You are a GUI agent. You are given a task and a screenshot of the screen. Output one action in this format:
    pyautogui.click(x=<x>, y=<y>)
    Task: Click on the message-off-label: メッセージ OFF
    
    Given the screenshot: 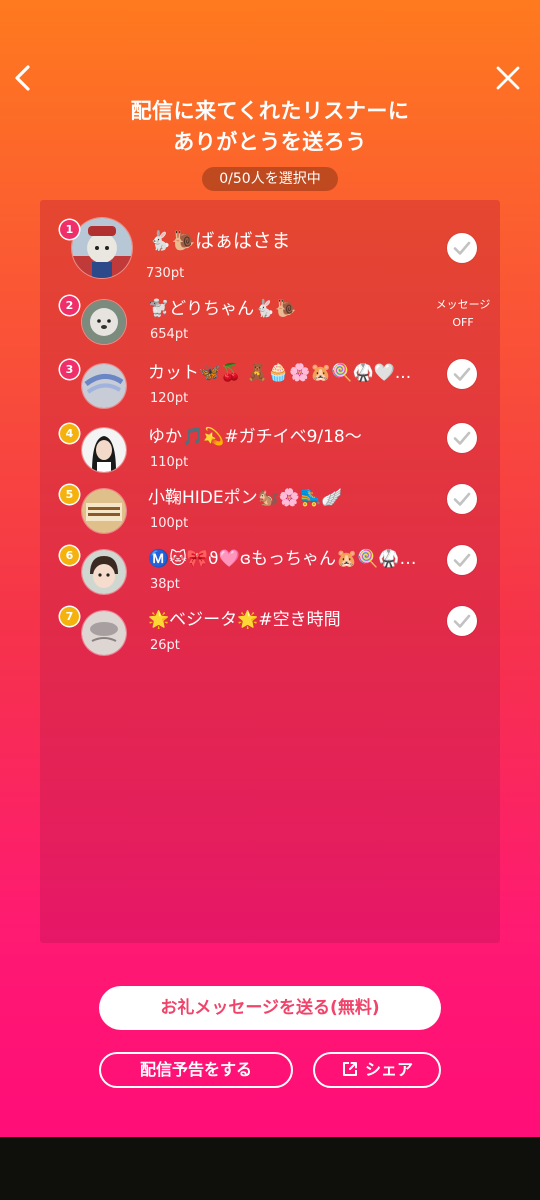 What is the action you would take?
    pyautogui.click(x=463, y=313)
    